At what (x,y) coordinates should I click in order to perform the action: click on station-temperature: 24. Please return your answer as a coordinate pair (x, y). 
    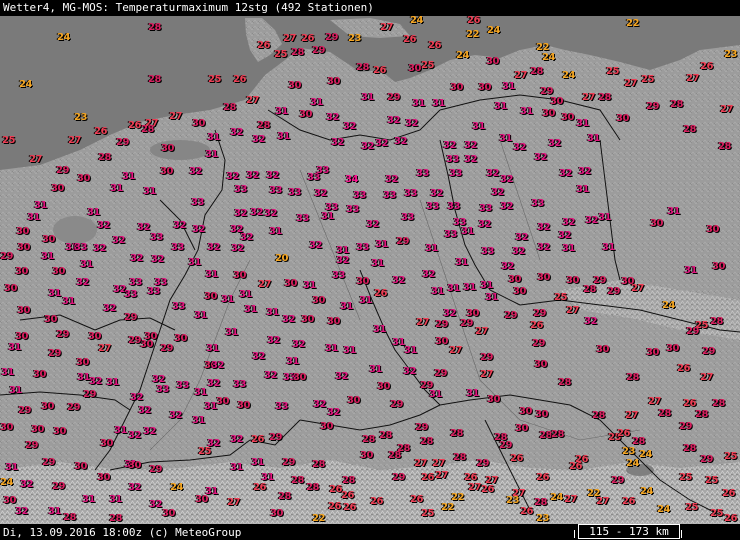
    Looking at the image, I should click on (632, 463).